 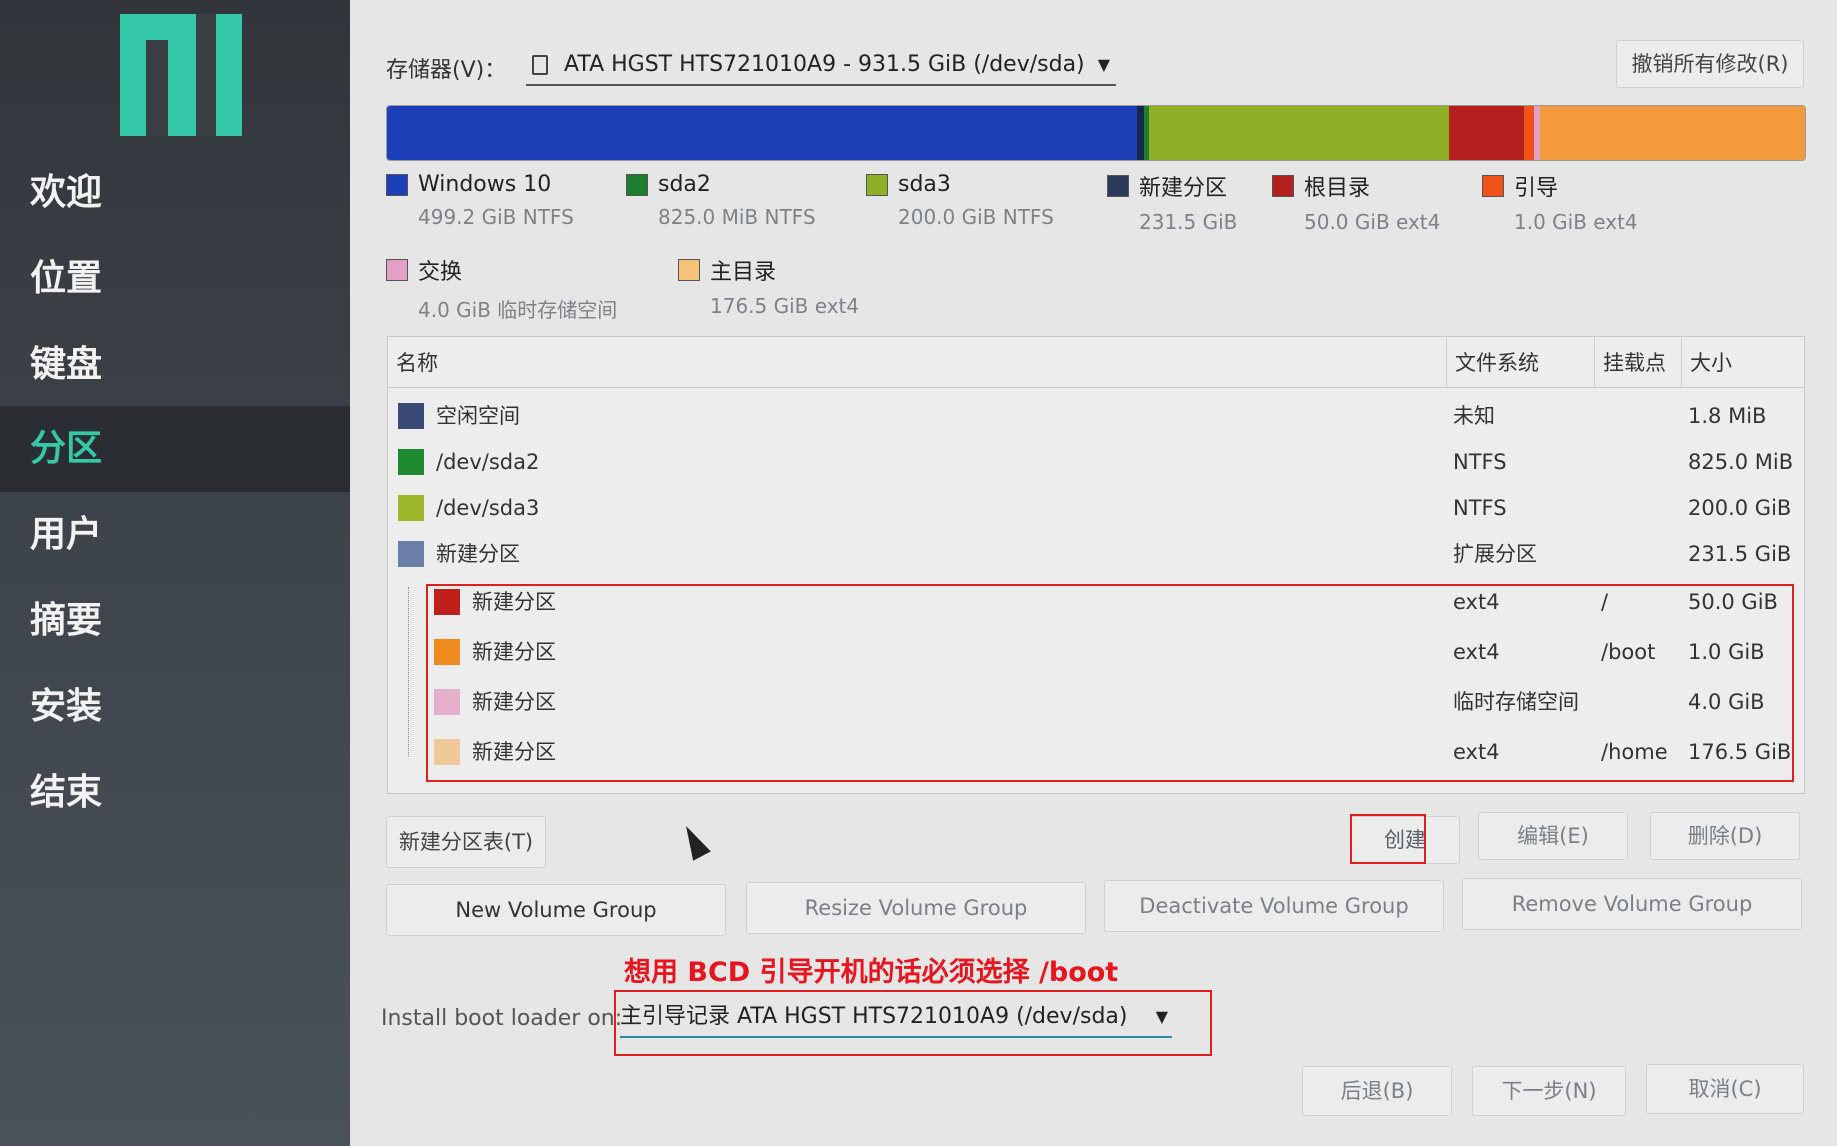 What do you see at coordinates (175, 365) in the screenshot?
I see `sidebar-item: 键盘` at bounding box center [175, 365].